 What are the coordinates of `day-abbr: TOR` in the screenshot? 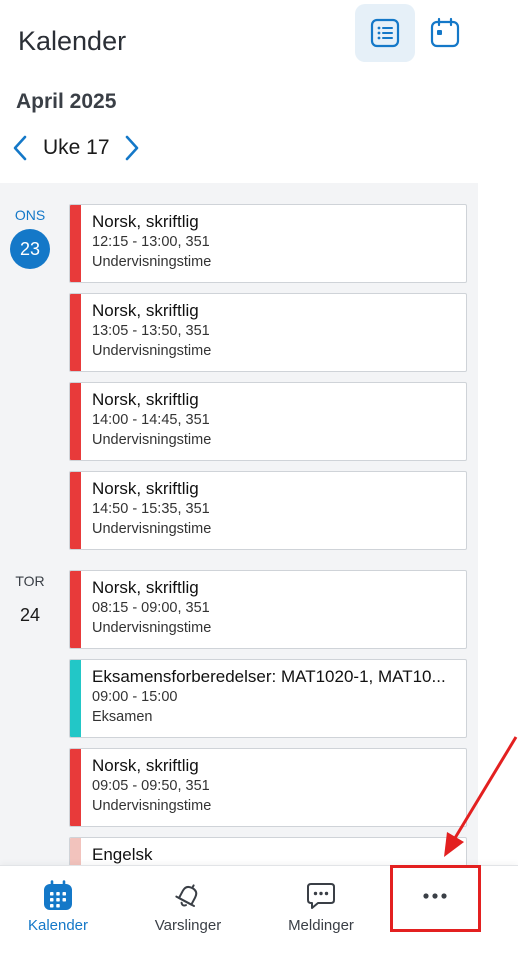 It's located at (30, 581).